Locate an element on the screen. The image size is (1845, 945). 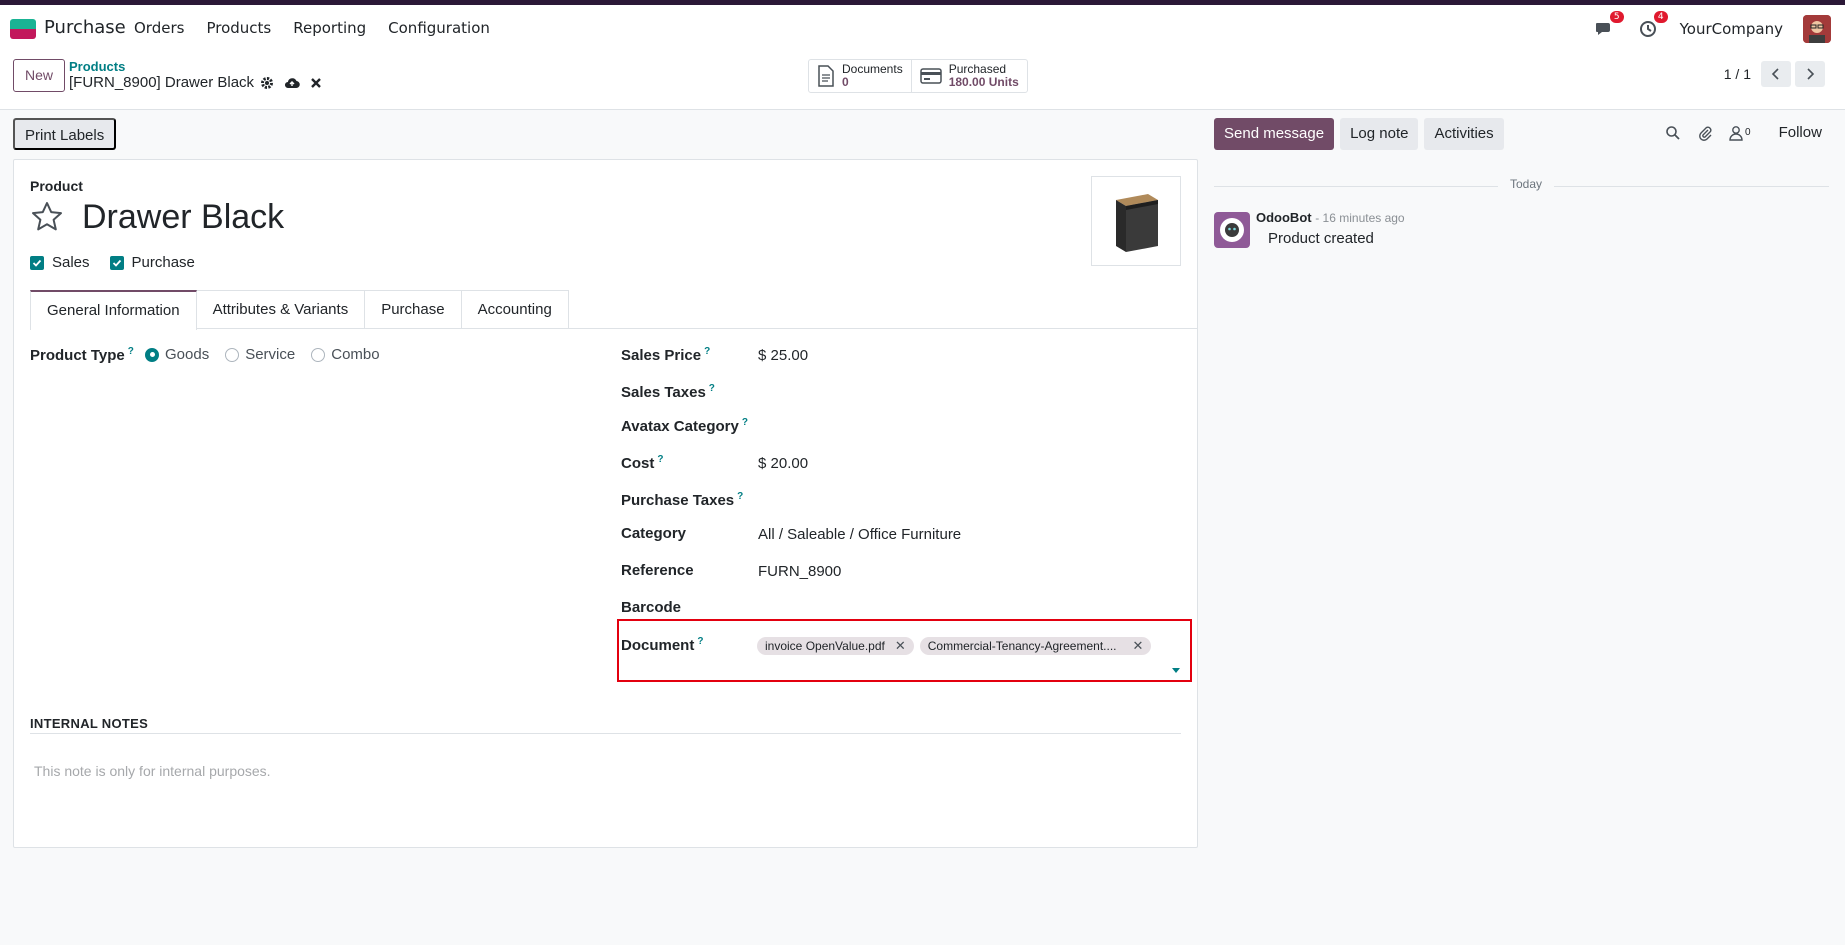
pager-previous is located at coordinates (1776, 74).